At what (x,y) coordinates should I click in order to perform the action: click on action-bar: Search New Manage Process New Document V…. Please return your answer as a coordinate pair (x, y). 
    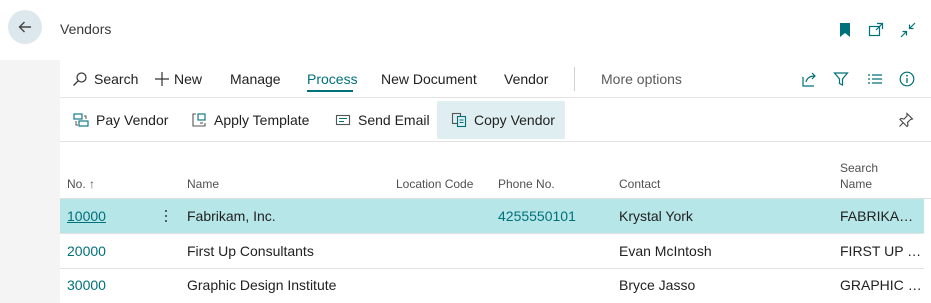
    Looking at the image, I should click on (495, 79).